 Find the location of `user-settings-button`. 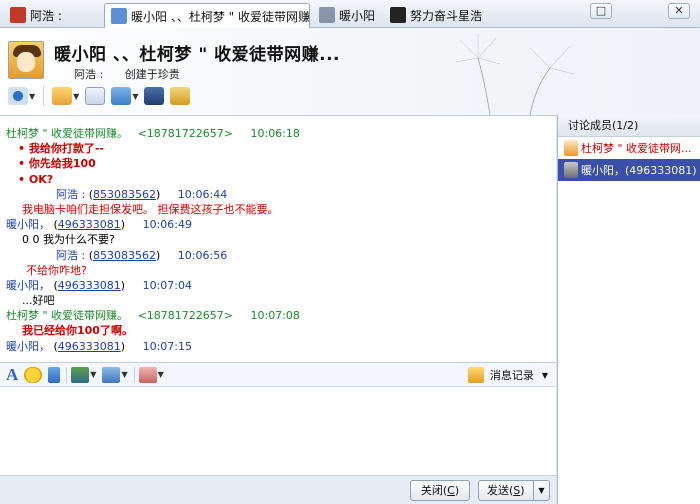

user-settings-button is located at coordinates (154, 96).